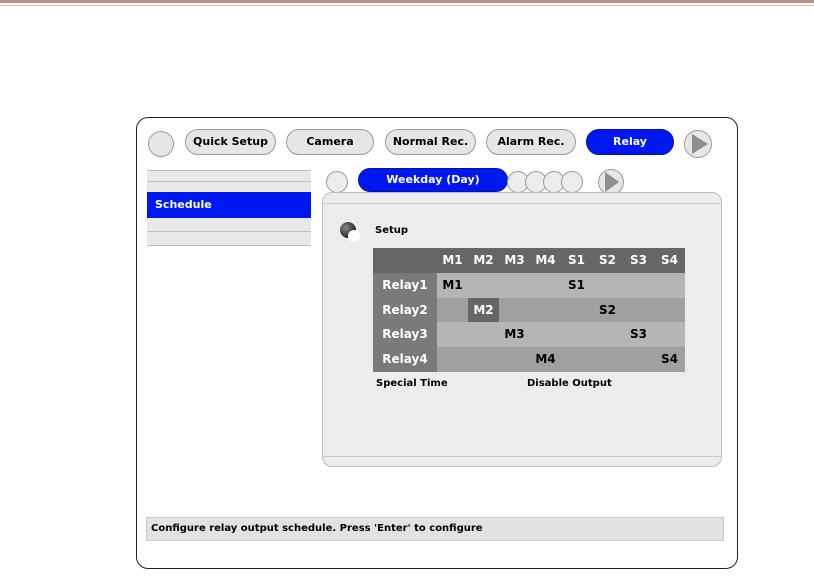  I want to click on subtab-round-button, so click(337, 182).